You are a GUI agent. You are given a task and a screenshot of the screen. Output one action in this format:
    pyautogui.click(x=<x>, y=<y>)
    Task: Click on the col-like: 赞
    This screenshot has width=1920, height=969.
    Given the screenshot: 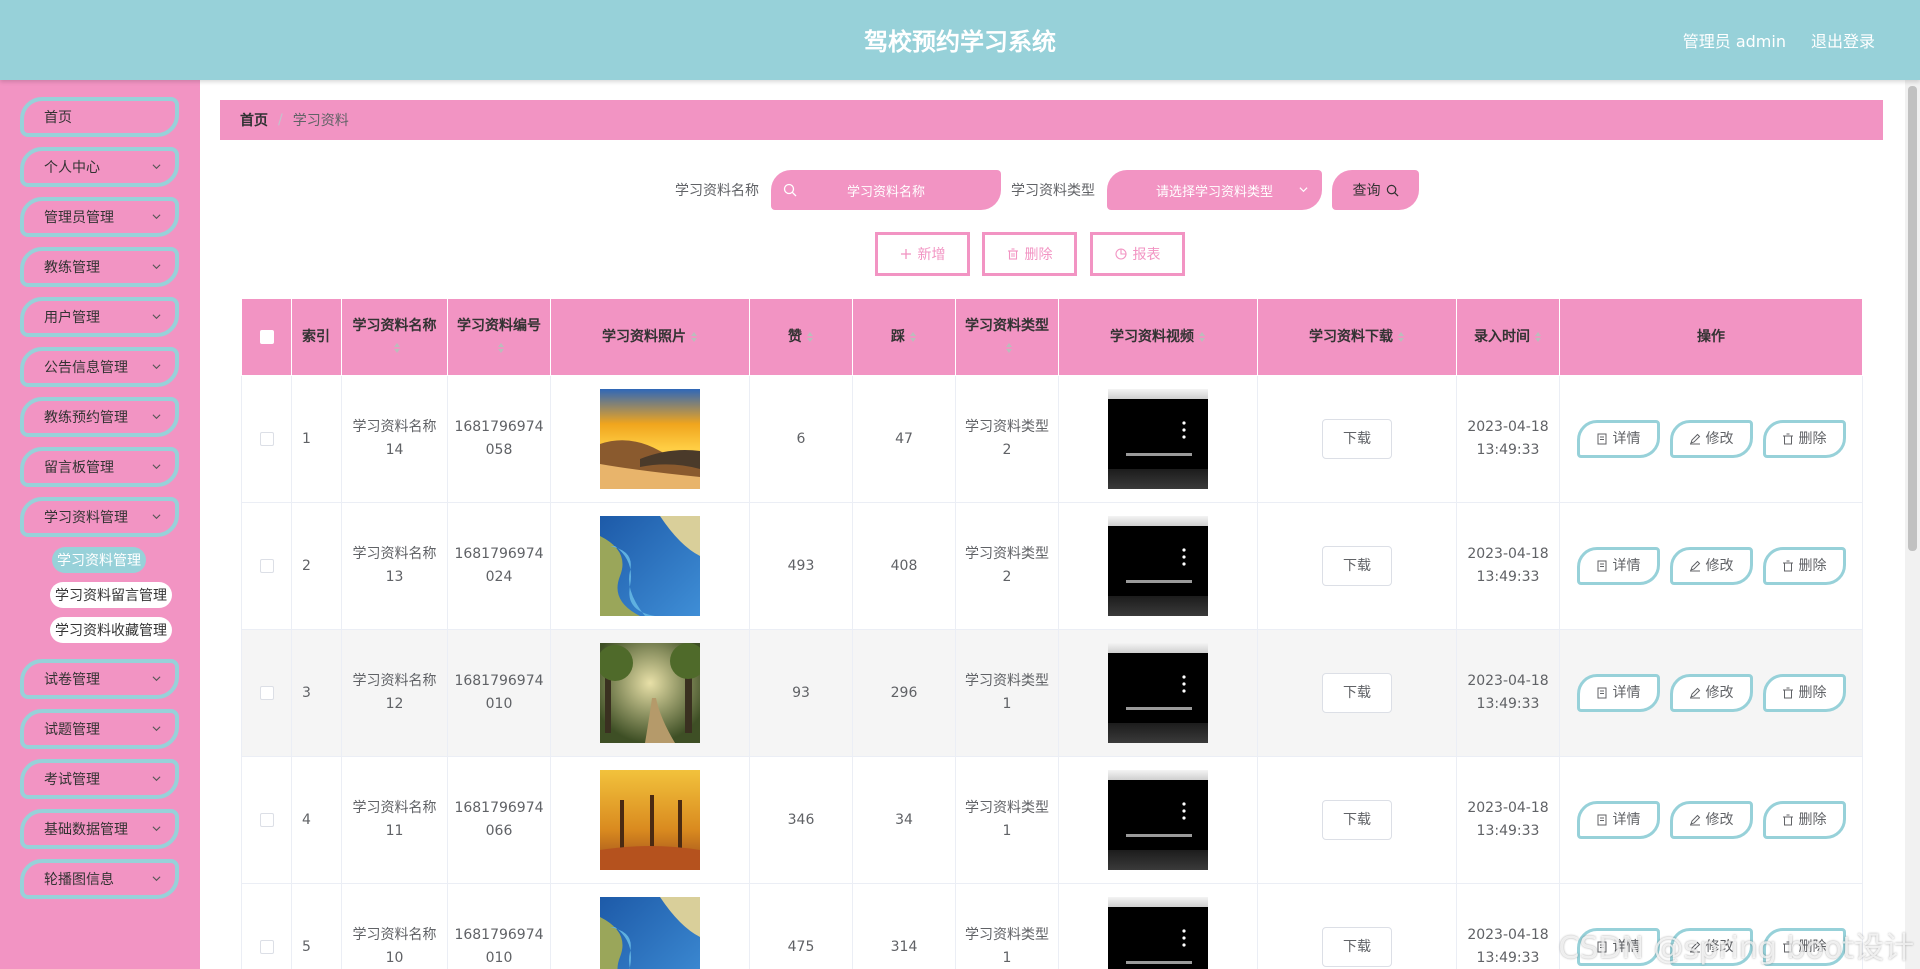 What is the action you would take?
    pyautogui.click(x=801, y=337)
    